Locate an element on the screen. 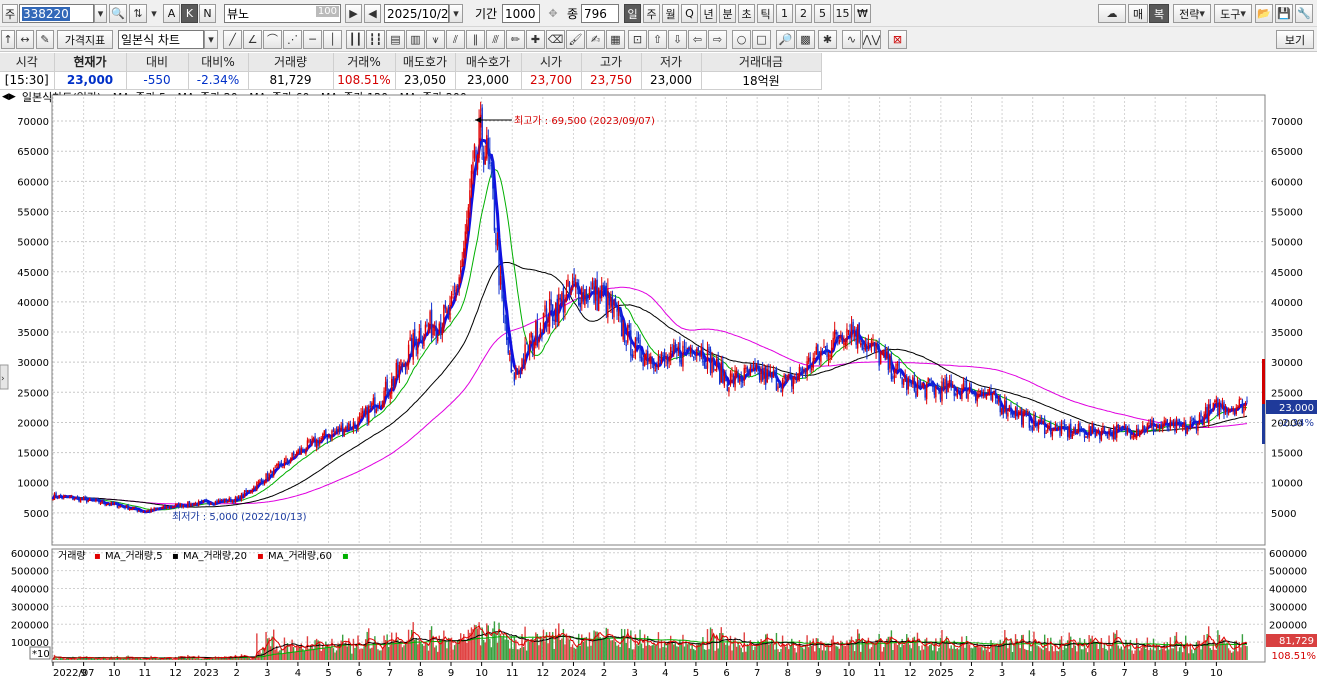 Image resolution: width=1317 pixels, height=677 pixels. scroll-up-button: ↑ is located at coordinates (8, 39).